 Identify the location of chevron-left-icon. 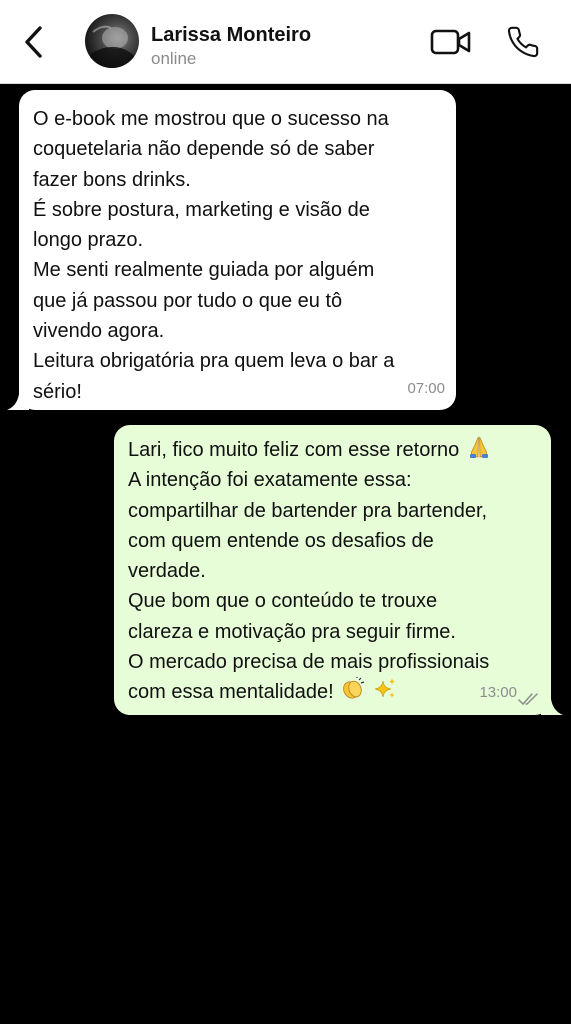
(33, 42).